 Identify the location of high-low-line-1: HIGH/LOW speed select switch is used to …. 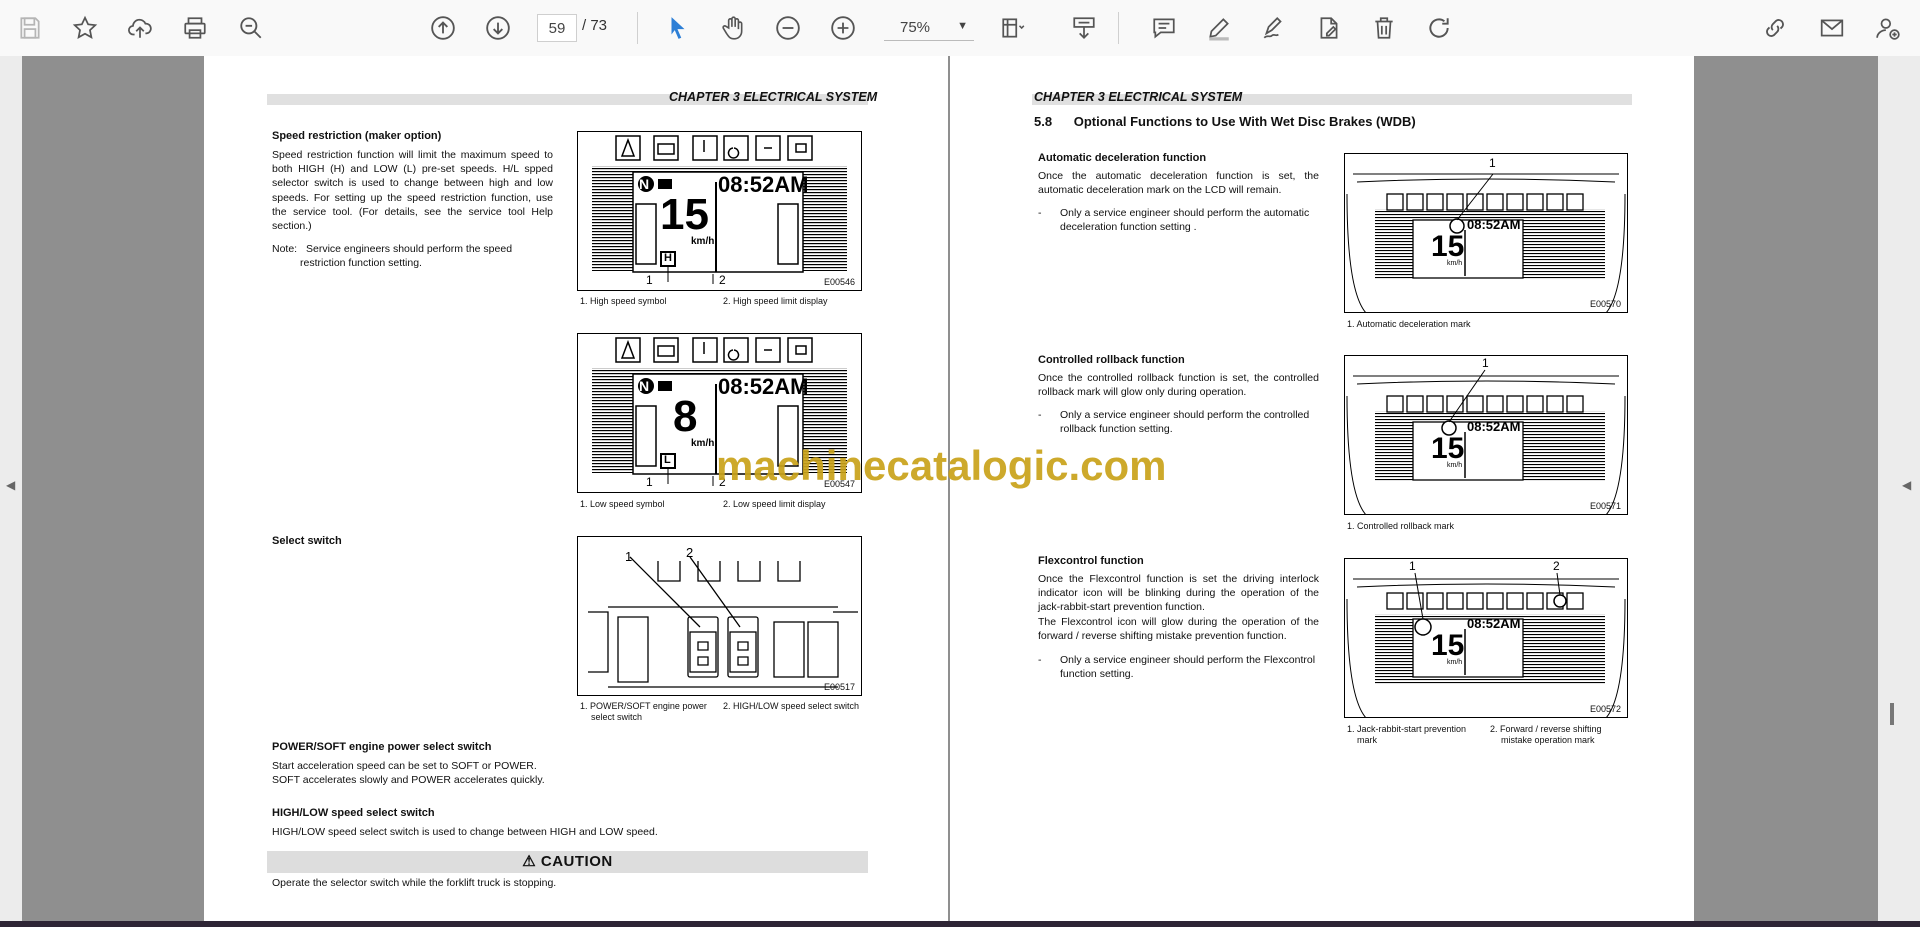
(465, 832).